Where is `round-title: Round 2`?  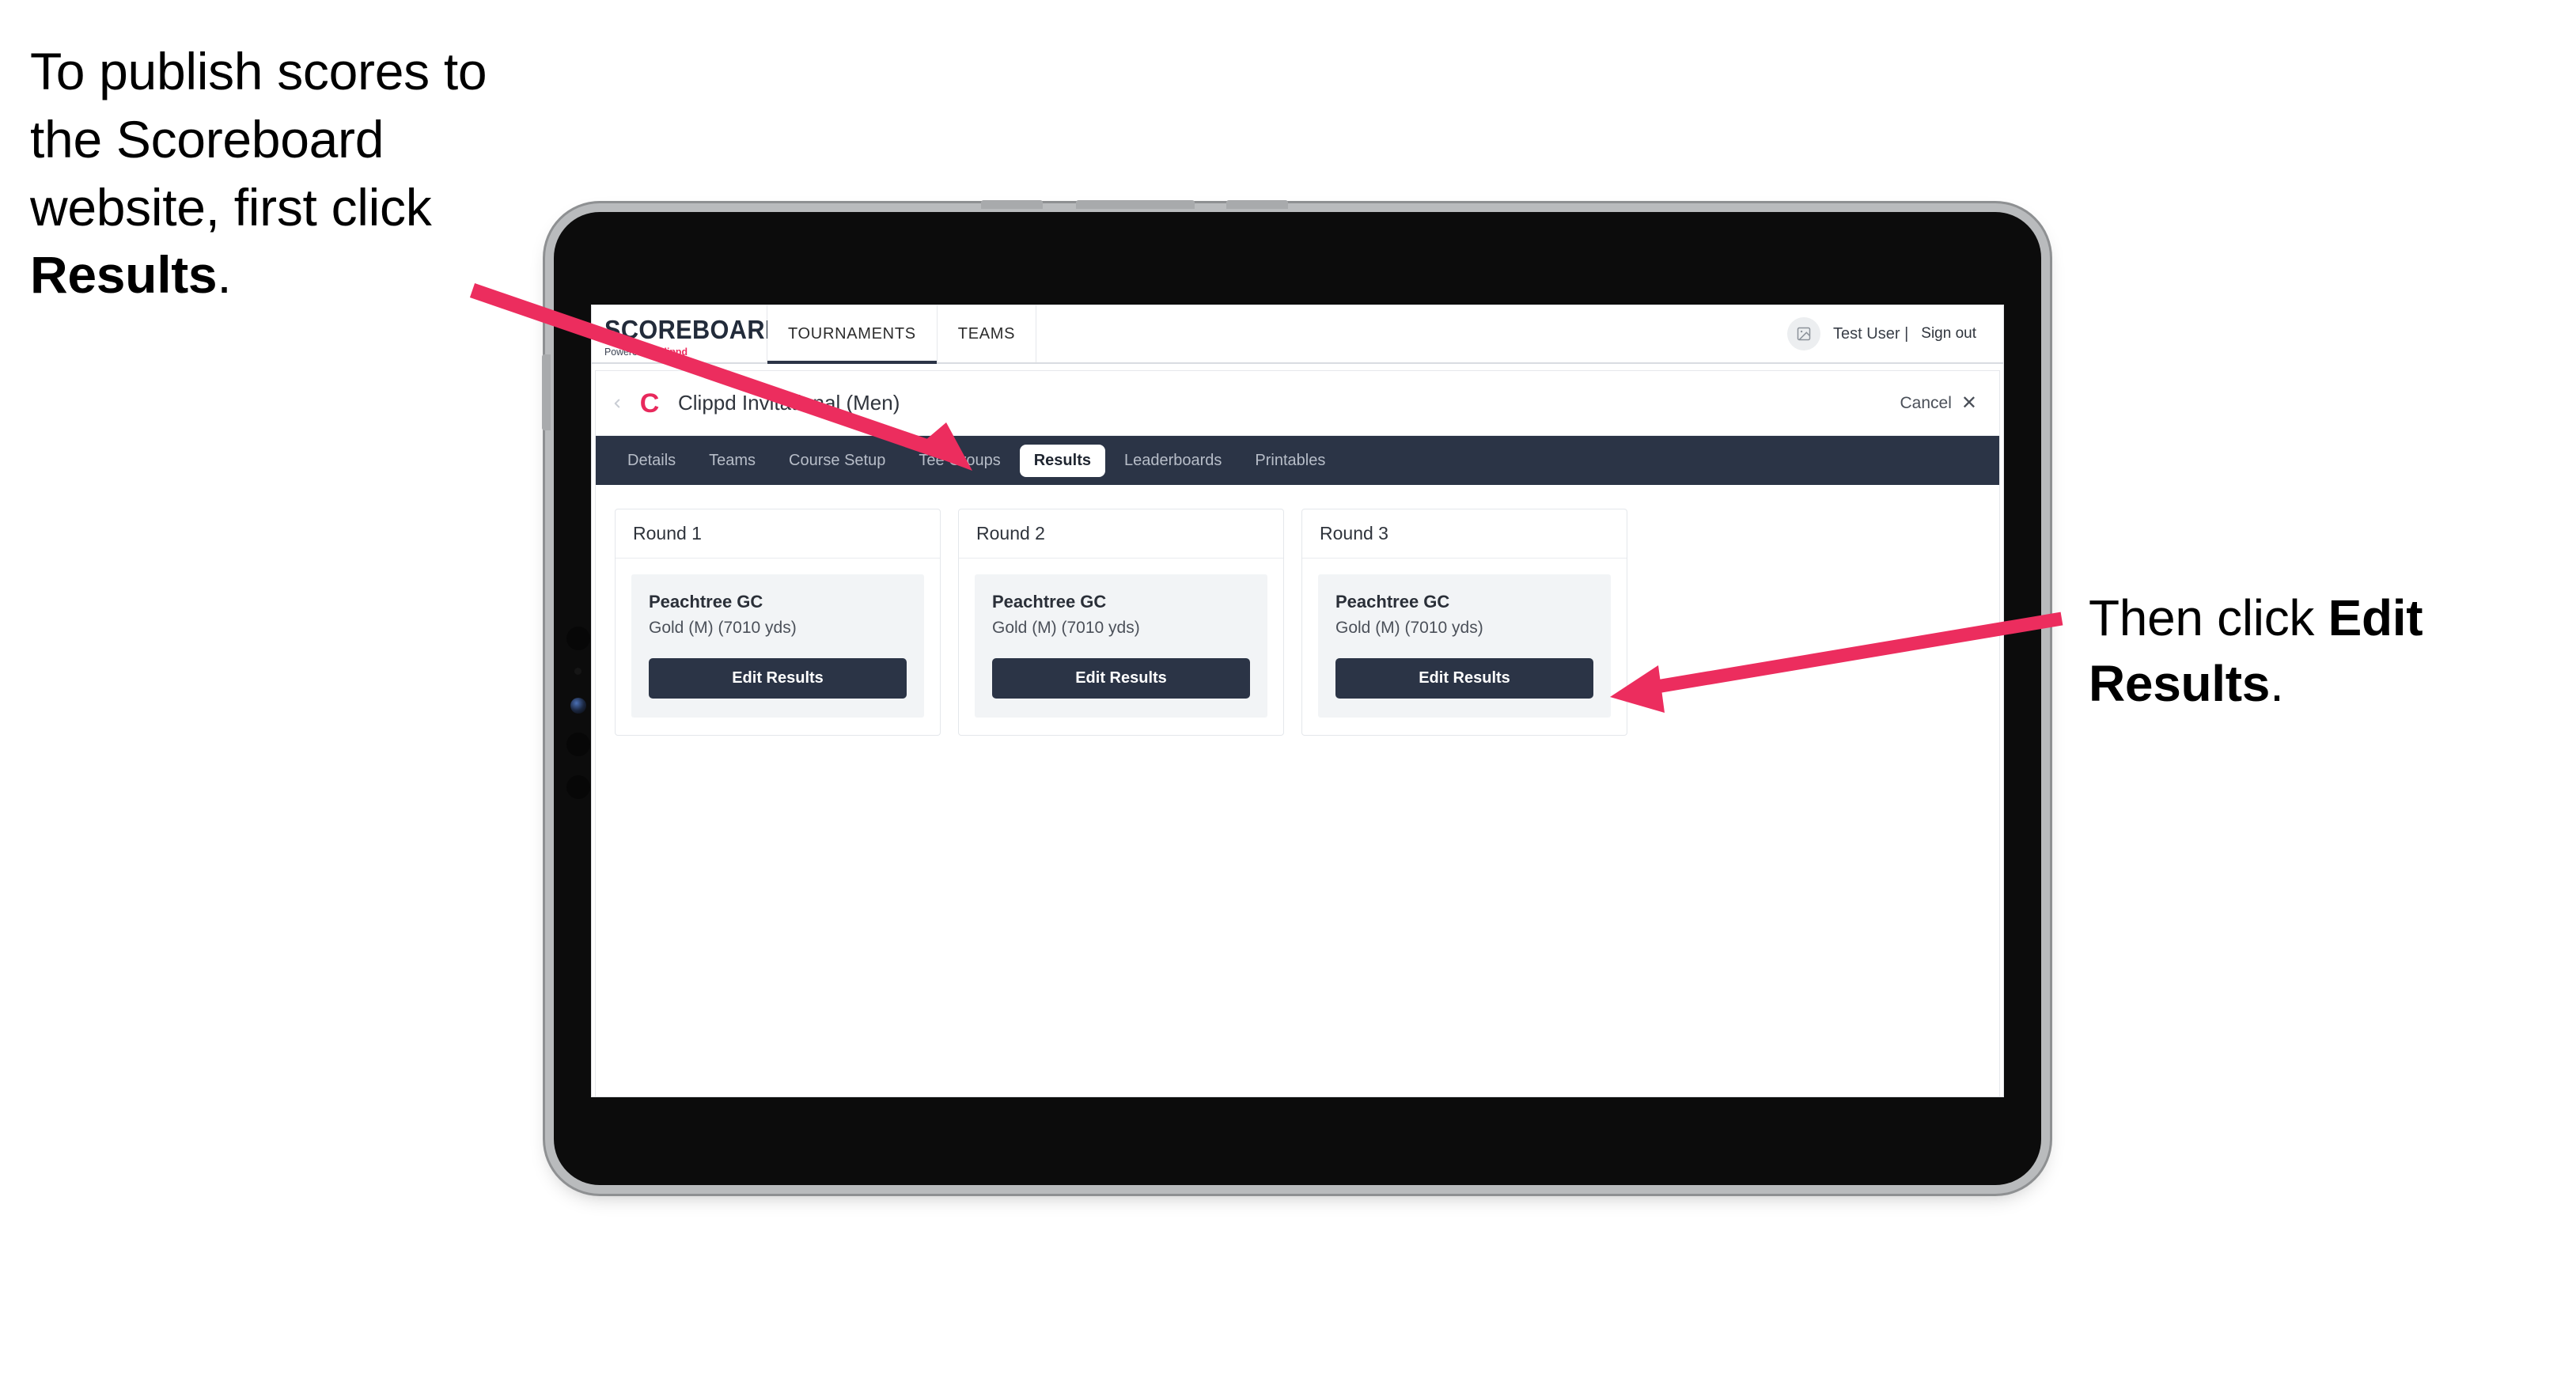
round-title: Round 2 is located at coordinates (1121, 534).